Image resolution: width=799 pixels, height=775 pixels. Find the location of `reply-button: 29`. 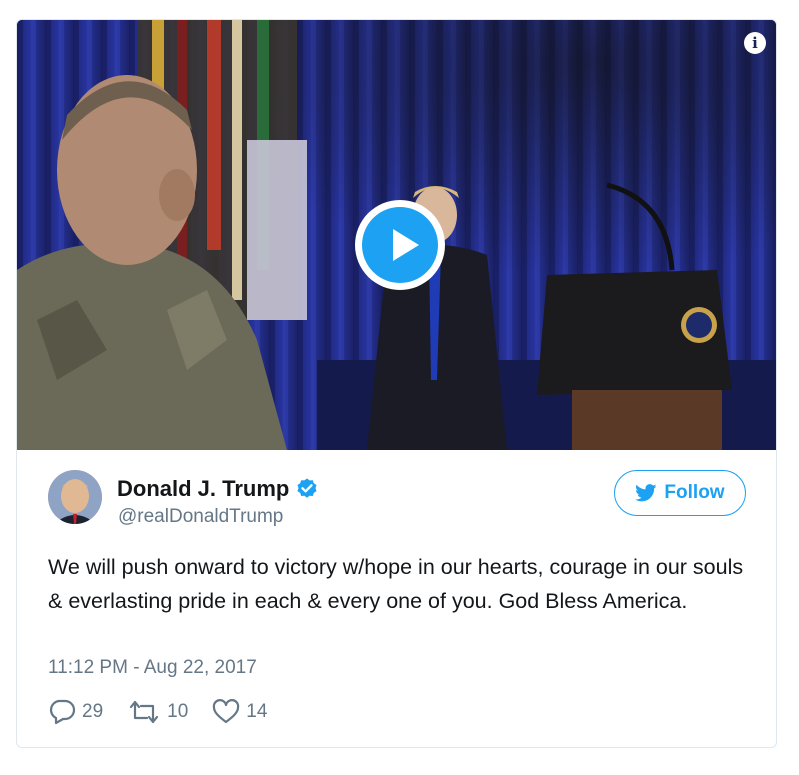

reply-button: 29 is located at coordinates (75, 712).